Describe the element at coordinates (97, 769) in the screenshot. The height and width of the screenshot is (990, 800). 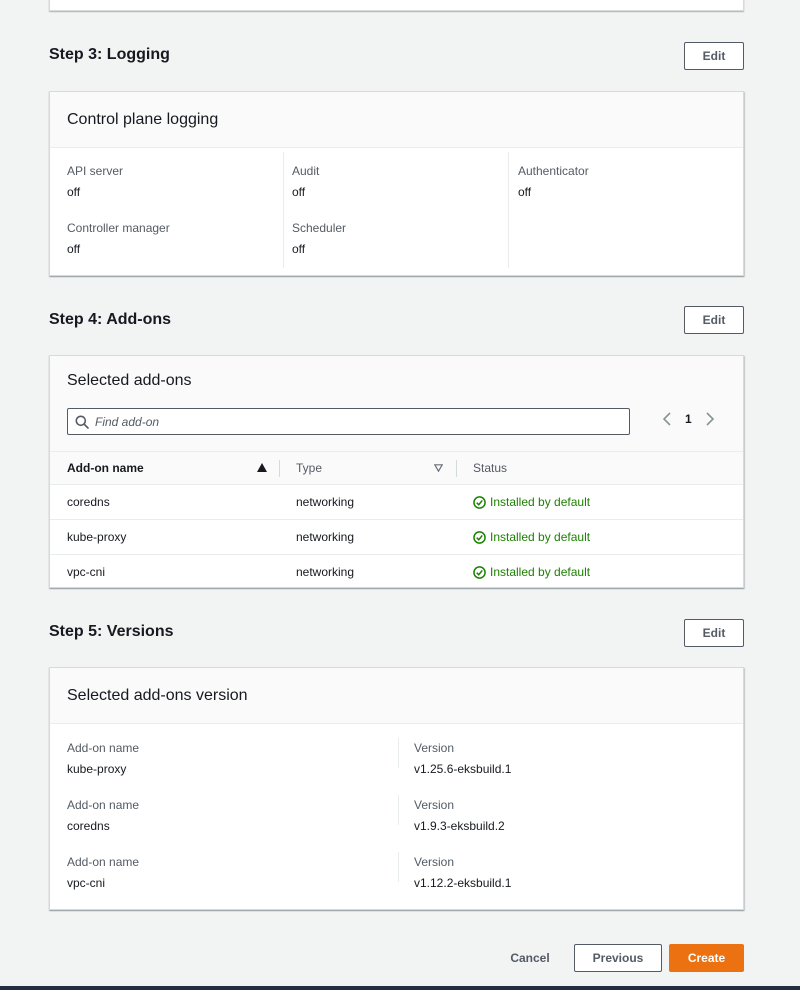
I see `addon-name-value: kube-proxy` at that location.